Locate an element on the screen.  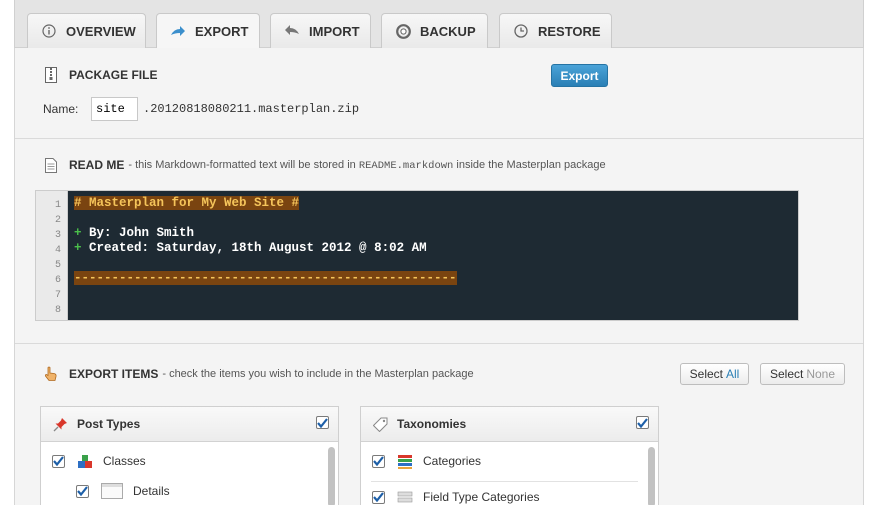
section-title: EXPORT ITEMS is located at coordinates (114, 374).